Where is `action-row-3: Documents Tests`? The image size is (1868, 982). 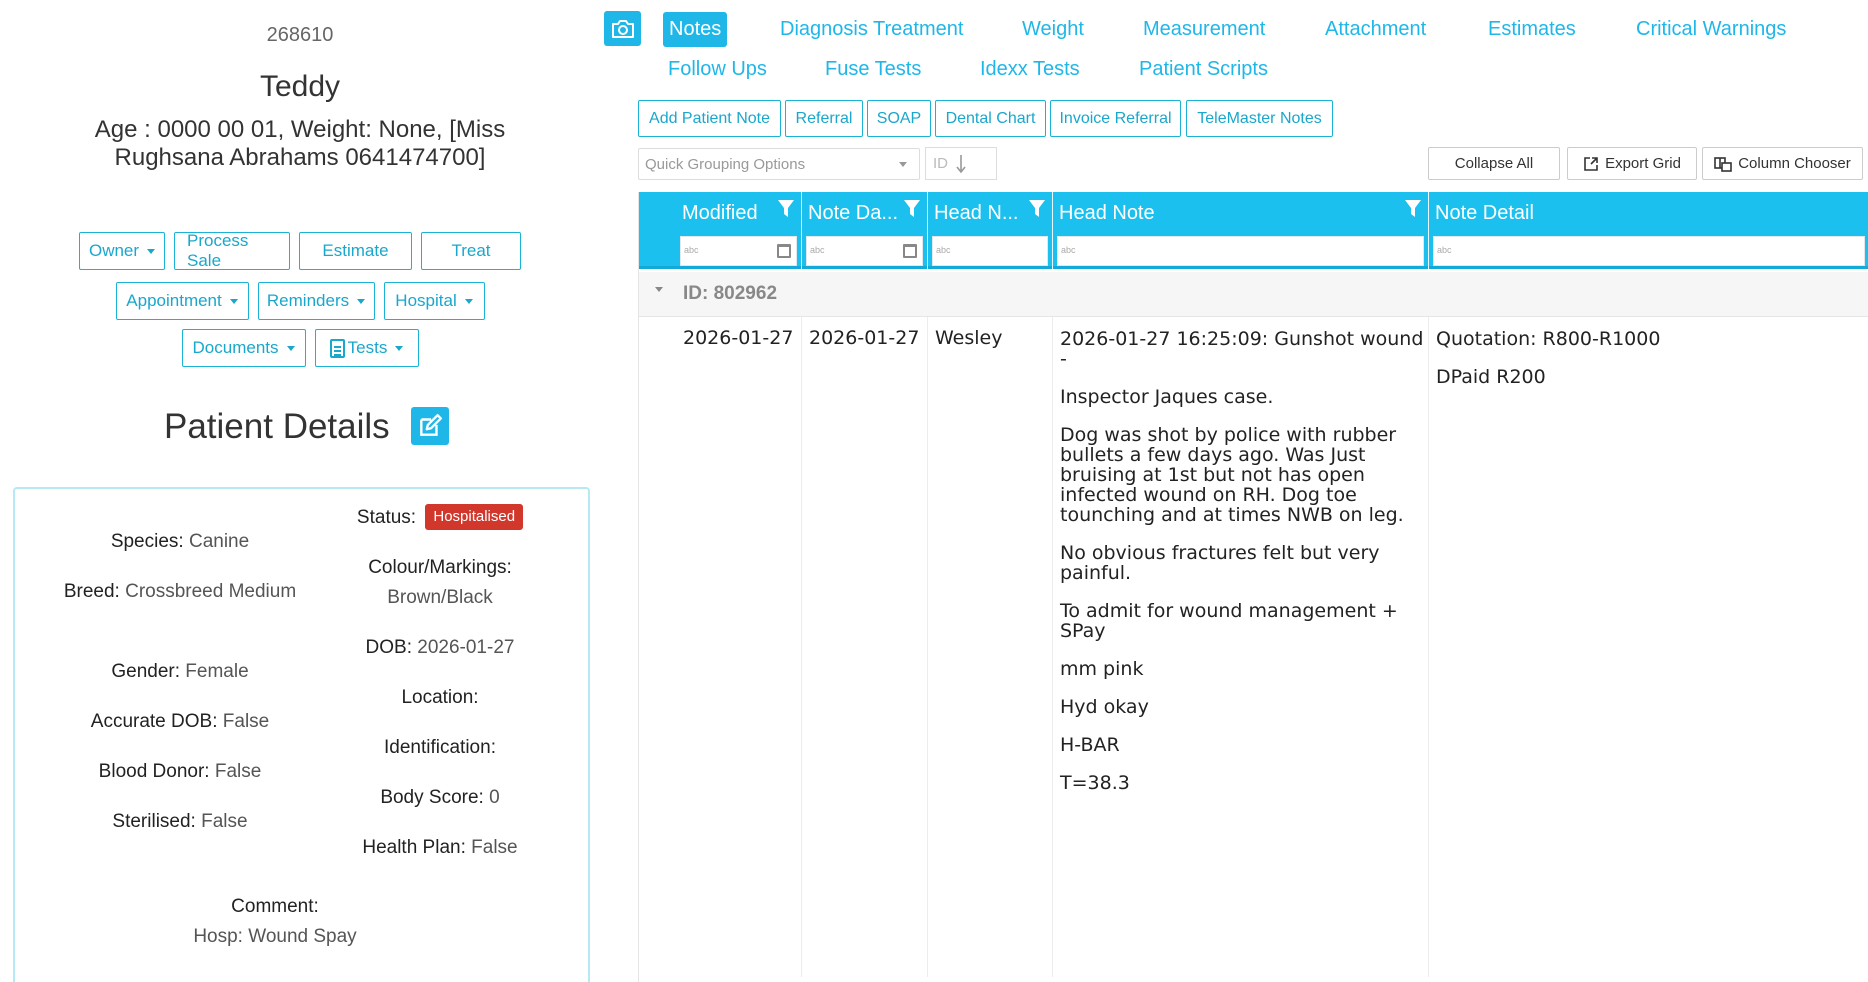 action-row-3: Documents Tests is located at coordinates (300, 348).